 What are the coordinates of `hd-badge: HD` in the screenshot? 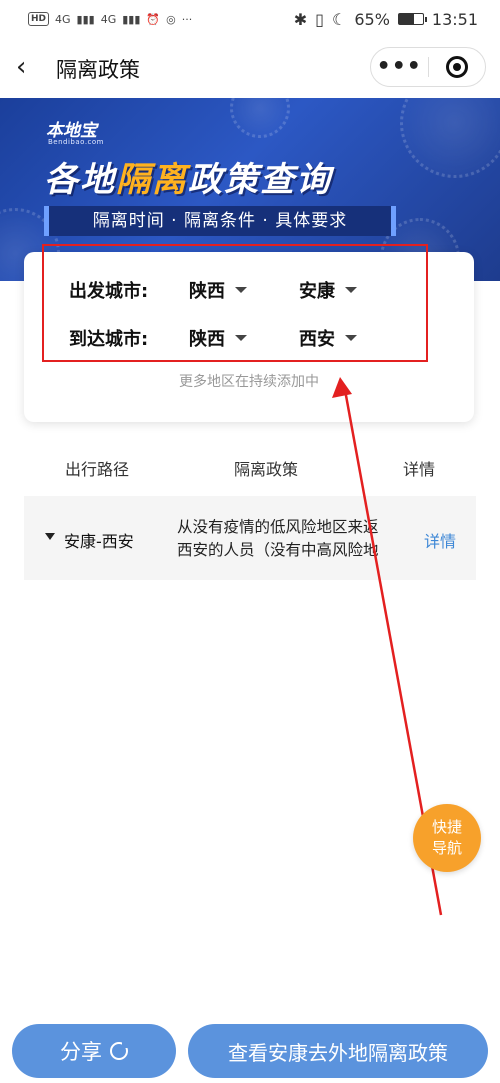 It's located at (39, 19).